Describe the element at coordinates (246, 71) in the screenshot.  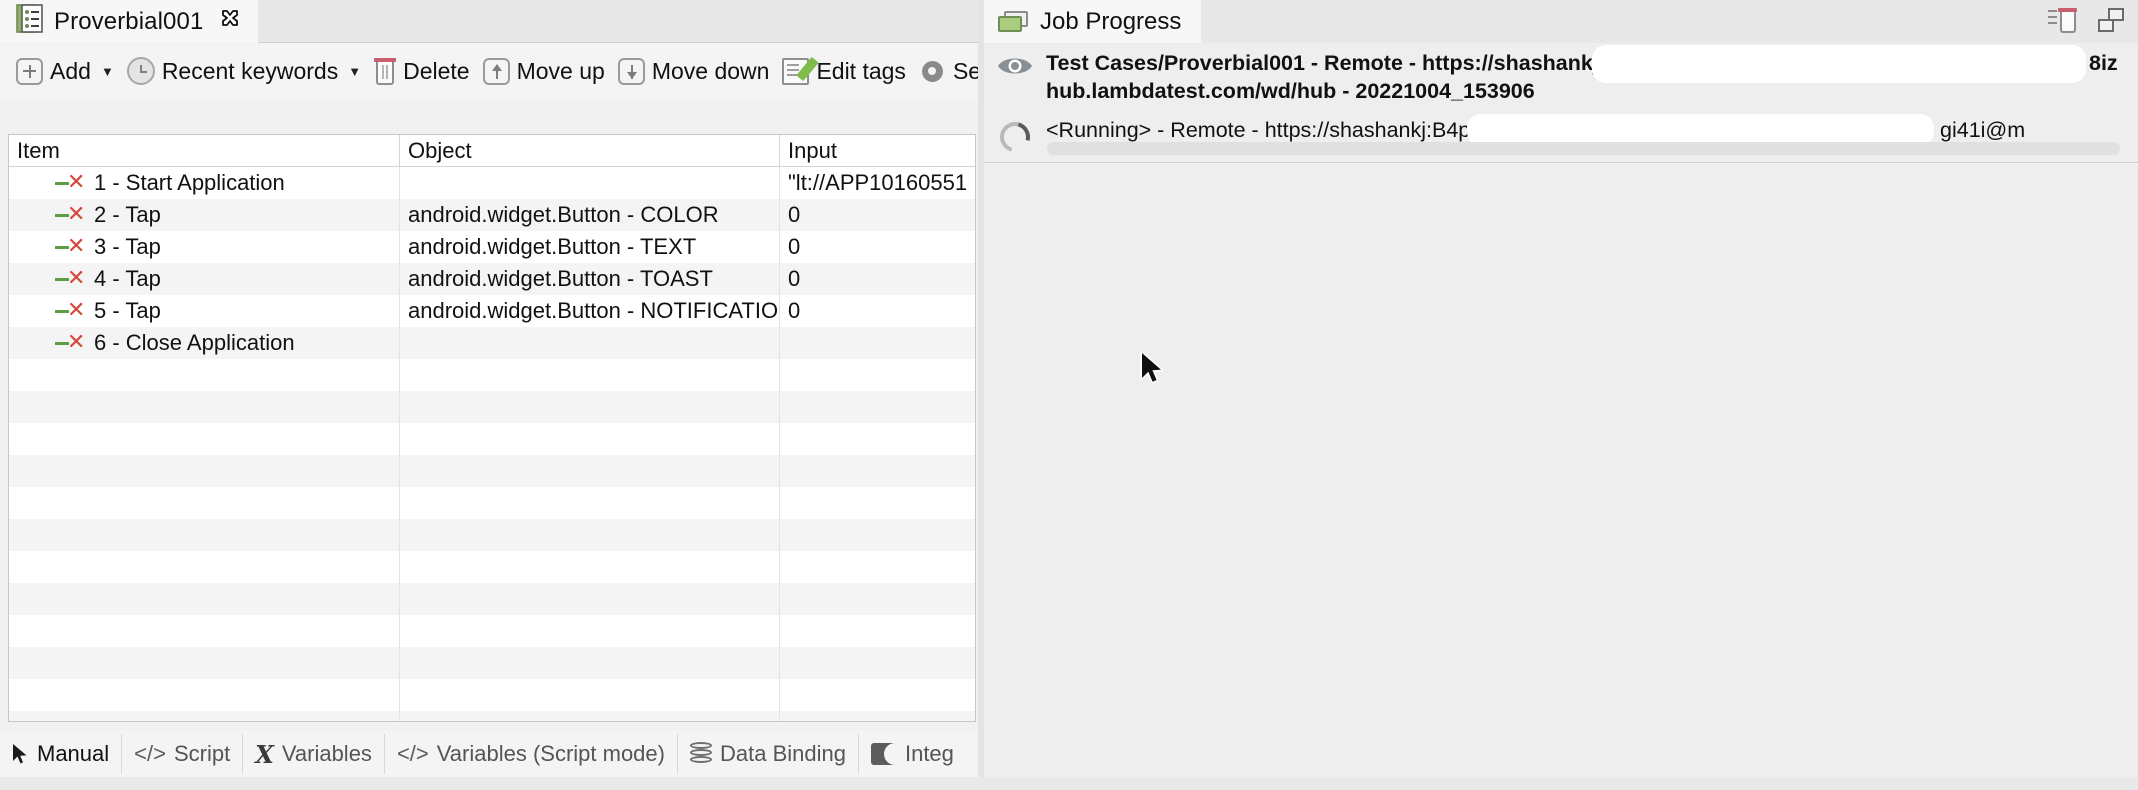
I see `toolbar-recent-keywords-button: Recent keywords ▼` at that location.